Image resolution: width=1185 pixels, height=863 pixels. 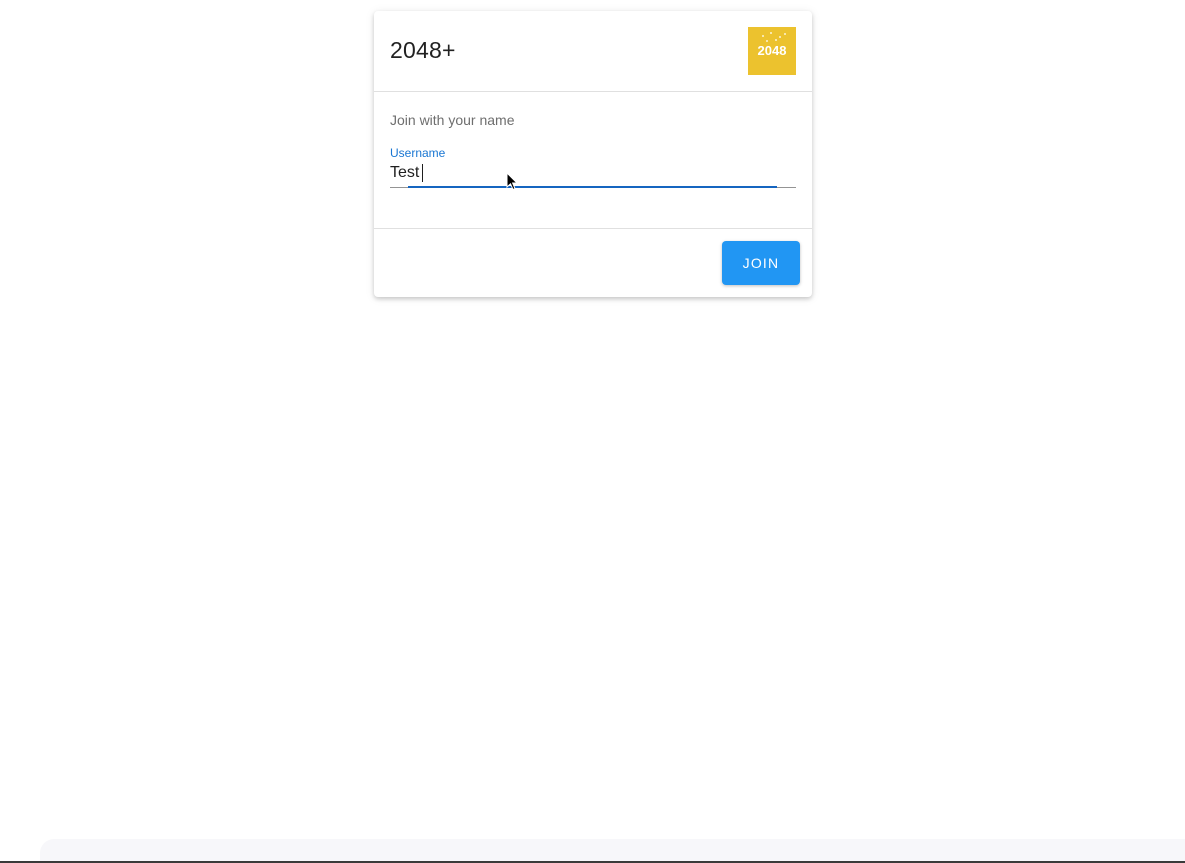 What do you see at coordinates (422, 173) in the screenshot?
I see `text-caret` at bounding box center [422, 173].